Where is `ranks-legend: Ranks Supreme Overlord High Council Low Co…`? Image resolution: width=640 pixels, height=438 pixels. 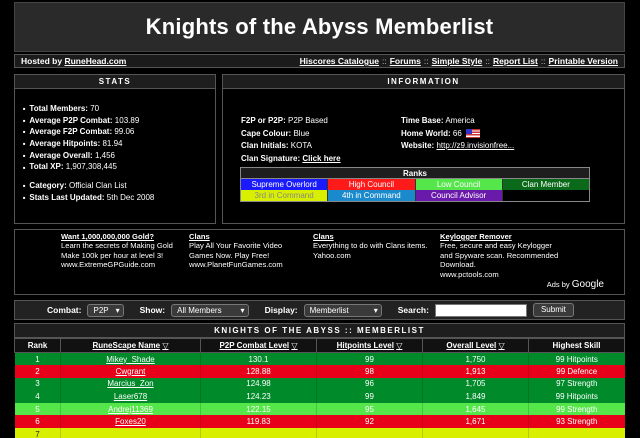
ranks-legend: Ranks Supreme Overlord High Council Low Co… is located at coordinates (415, 184).